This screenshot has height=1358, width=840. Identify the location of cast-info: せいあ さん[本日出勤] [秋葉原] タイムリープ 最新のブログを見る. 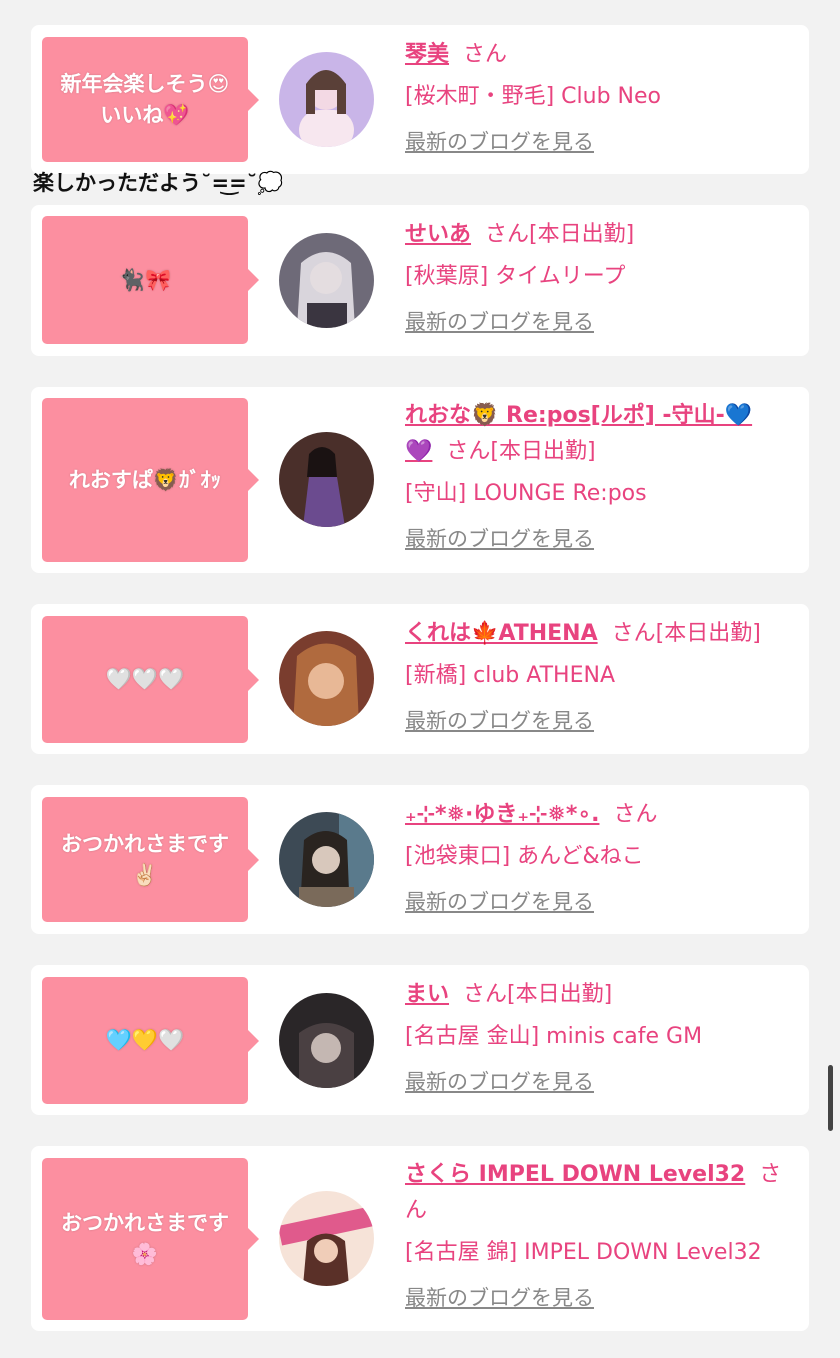
(600, 277).